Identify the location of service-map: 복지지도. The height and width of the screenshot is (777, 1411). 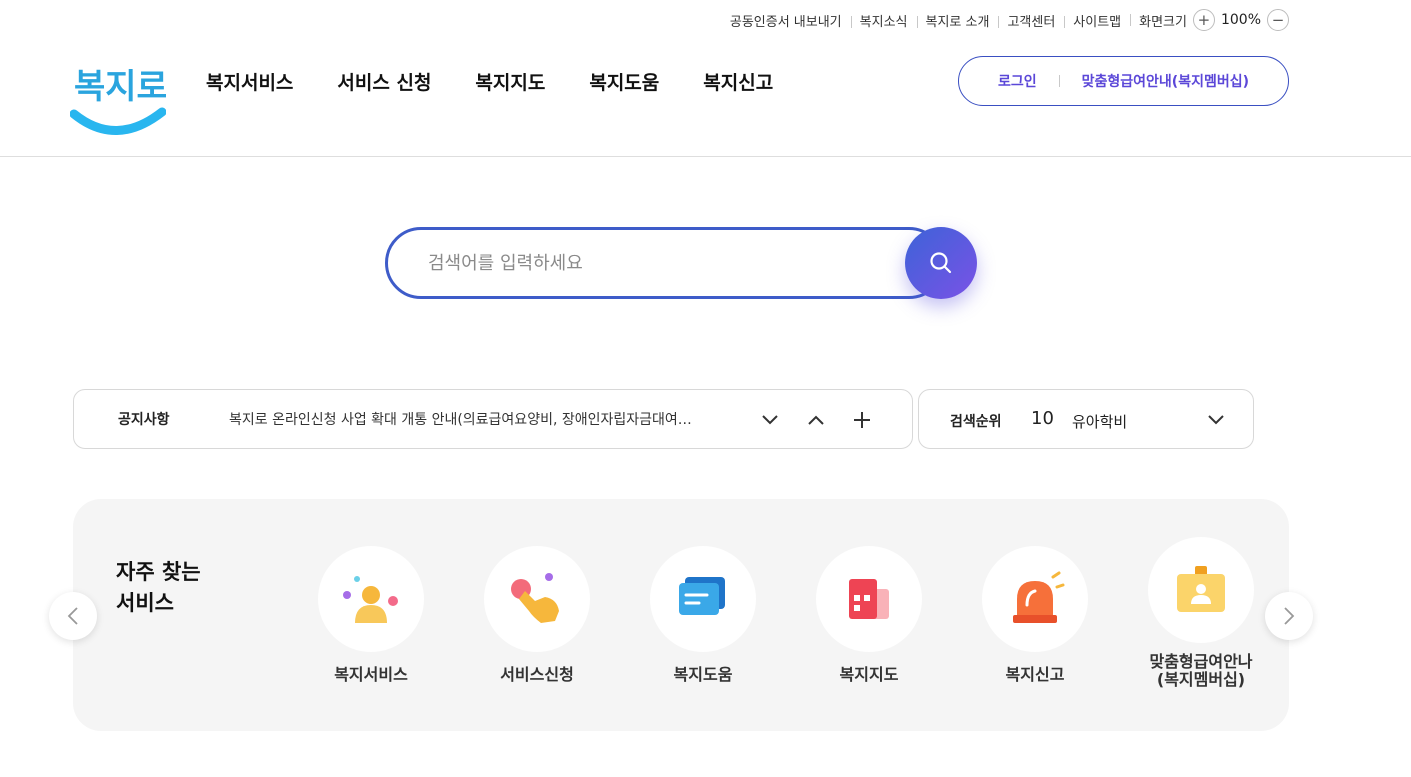
(869, 615).